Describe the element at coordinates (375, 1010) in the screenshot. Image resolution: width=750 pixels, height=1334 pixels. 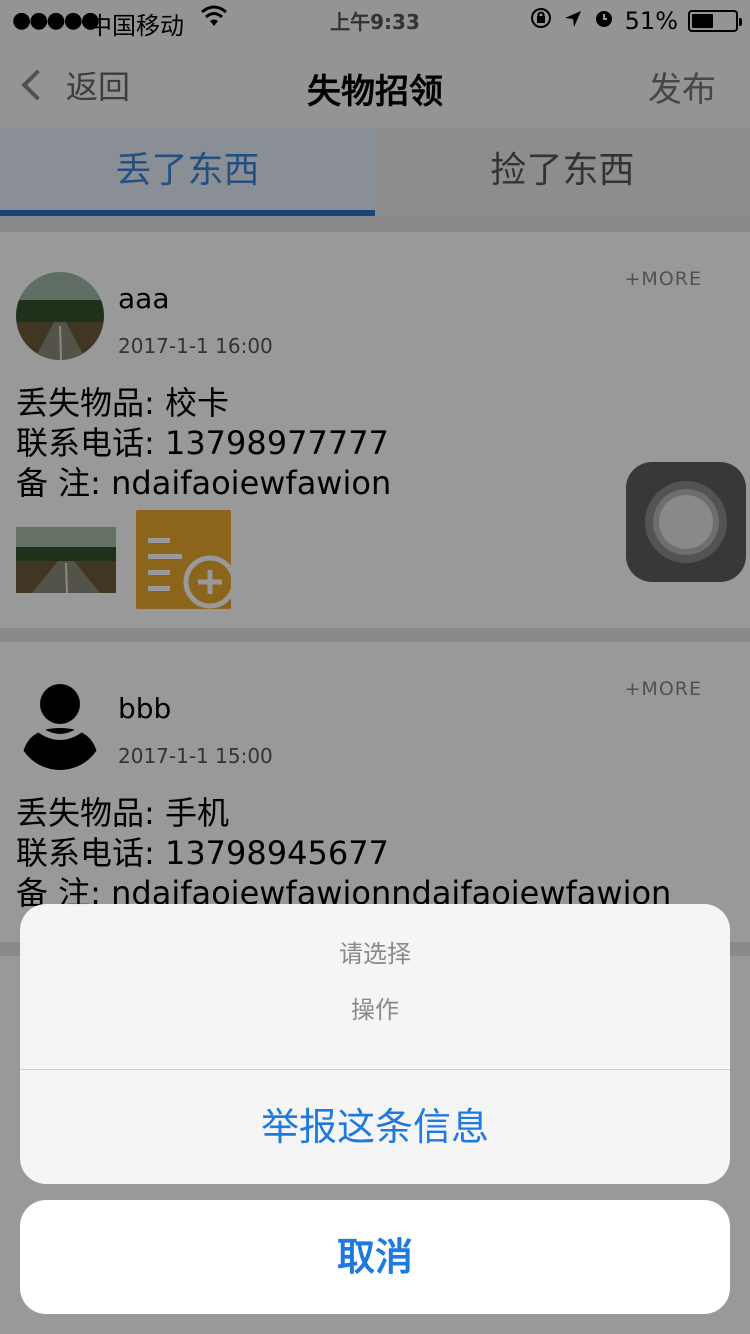
I see `action-sheet-message: 操作` at that location.